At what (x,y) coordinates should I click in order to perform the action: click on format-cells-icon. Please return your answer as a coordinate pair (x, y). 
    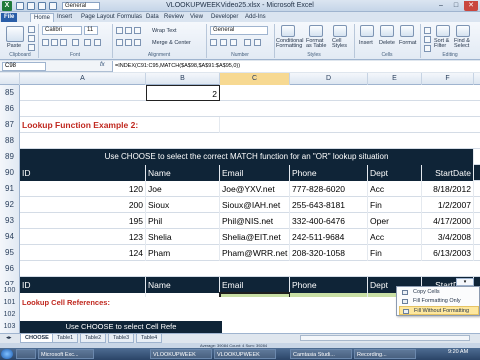
    Looking at the image, I should click on (407, 31).